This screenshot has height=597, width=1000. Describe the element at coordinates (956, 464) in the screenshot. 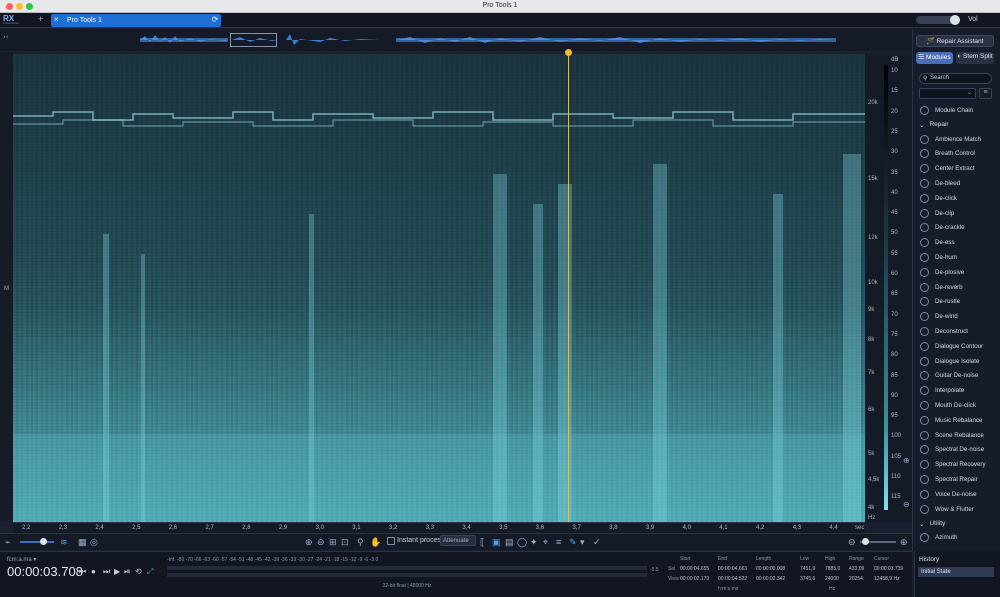

I see `module-item: Spectral Recovery` at that location.